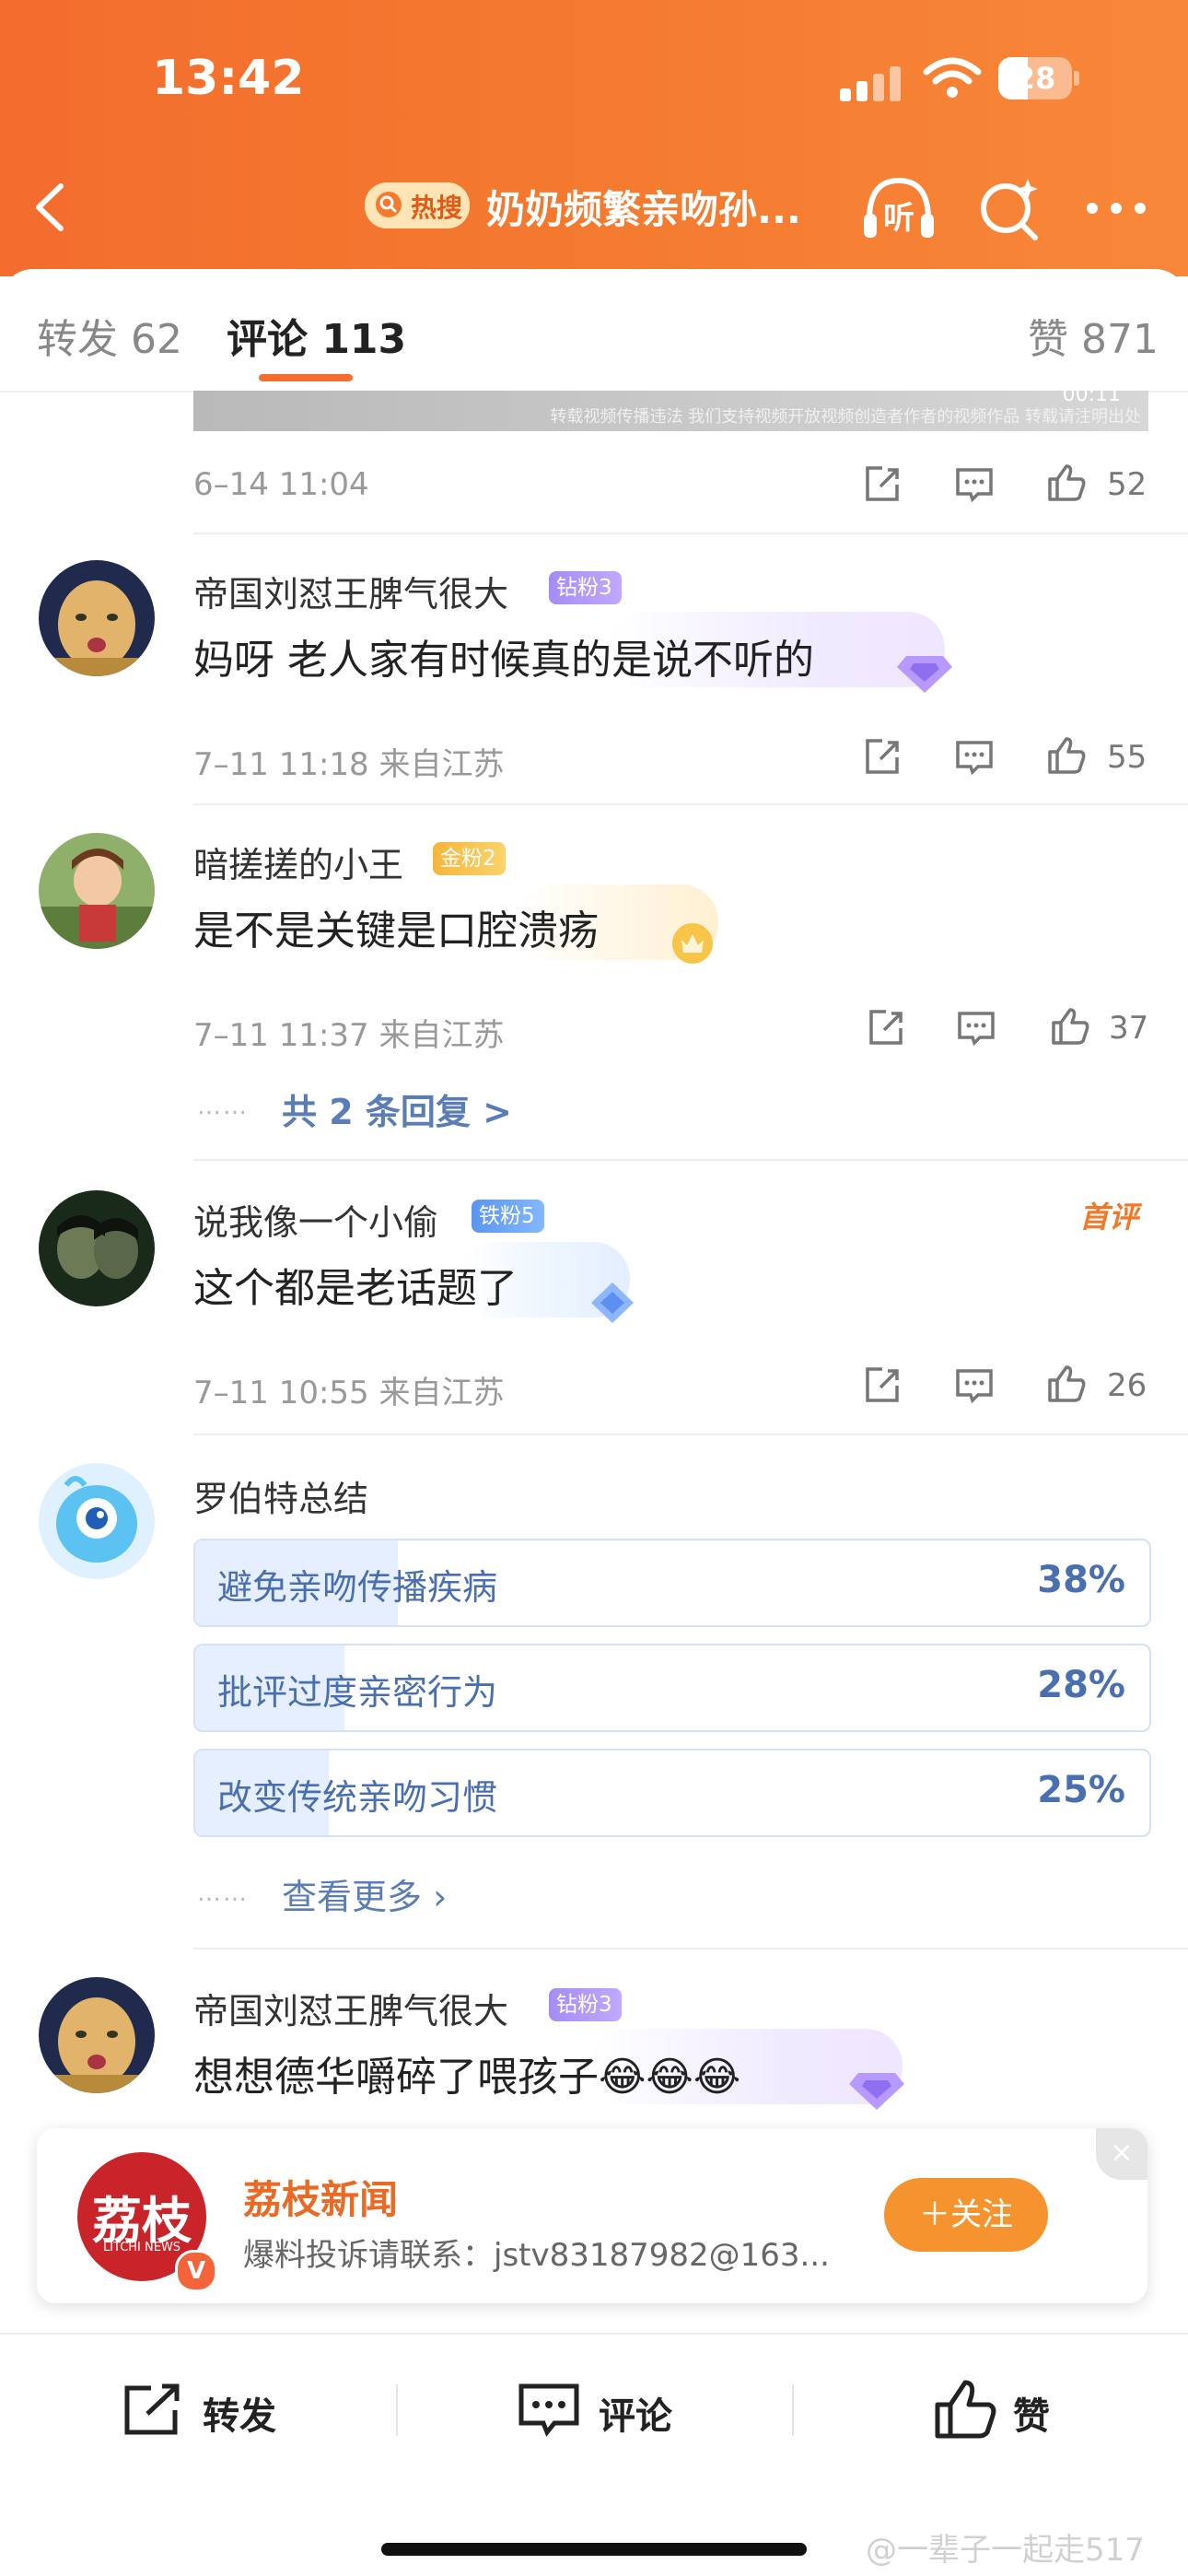  What do you see at coordinates (1129, 1028) in the screenshot?
I see `like-count: 37` at bounding box center [1129, 1028].